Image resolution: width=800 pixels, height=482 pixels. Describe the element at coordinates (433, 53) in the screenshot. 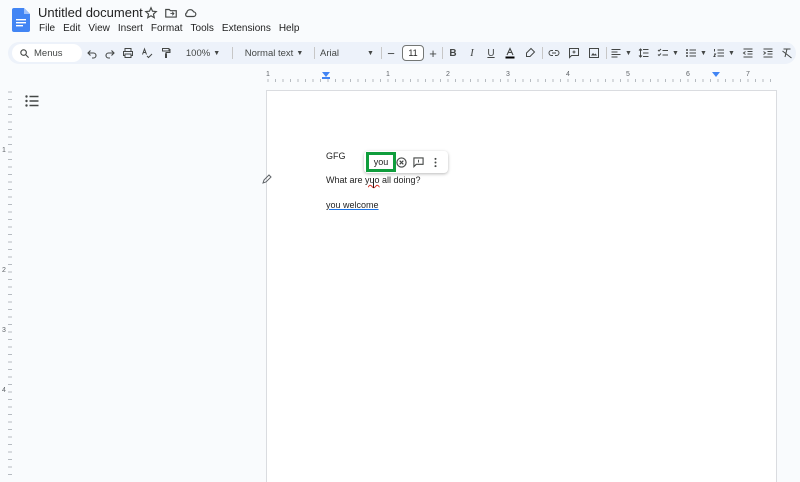

I see `increase-font-icon: +` at that location.